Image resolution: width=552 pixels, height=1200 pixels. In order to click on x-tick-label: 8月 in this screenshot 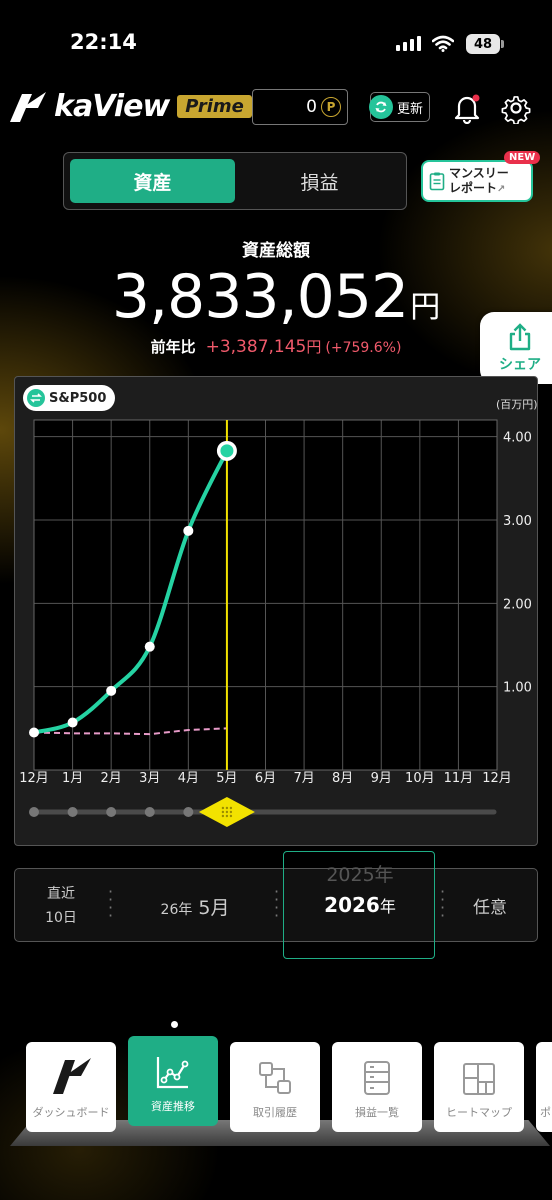, I will do `click(342, 778)`.